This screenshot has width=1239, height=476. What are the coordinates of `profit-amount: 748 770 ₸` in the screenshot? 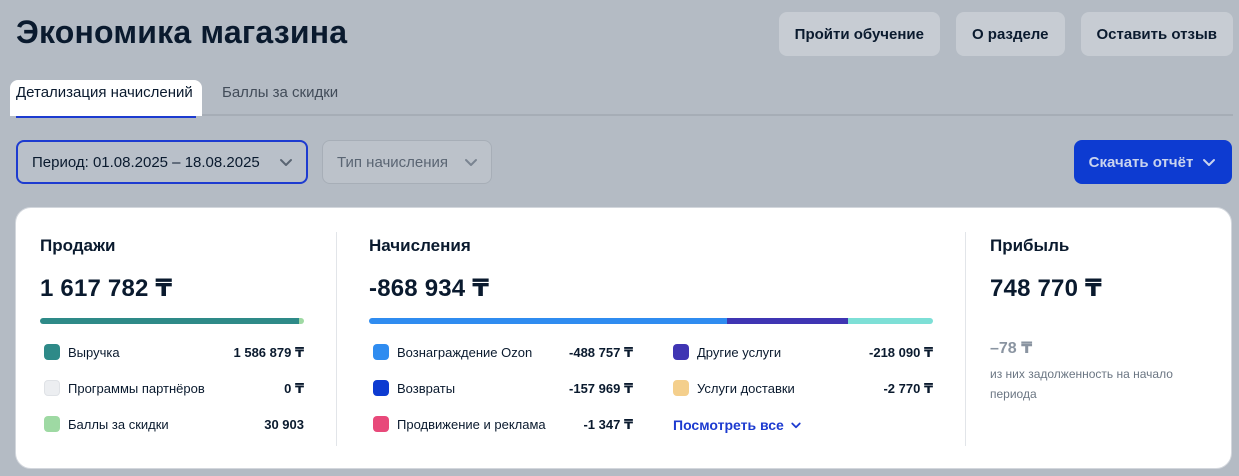 It's located at (1046, 288).